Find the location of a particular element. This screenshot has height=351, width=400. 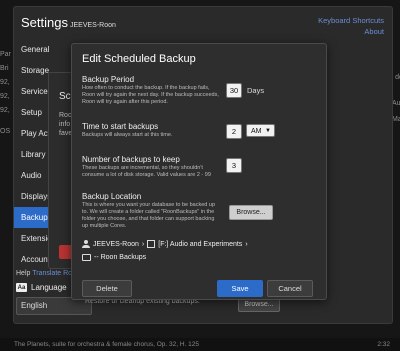

settings-subtitle: JEEVES-Roon is located at coordinates (92, 25).